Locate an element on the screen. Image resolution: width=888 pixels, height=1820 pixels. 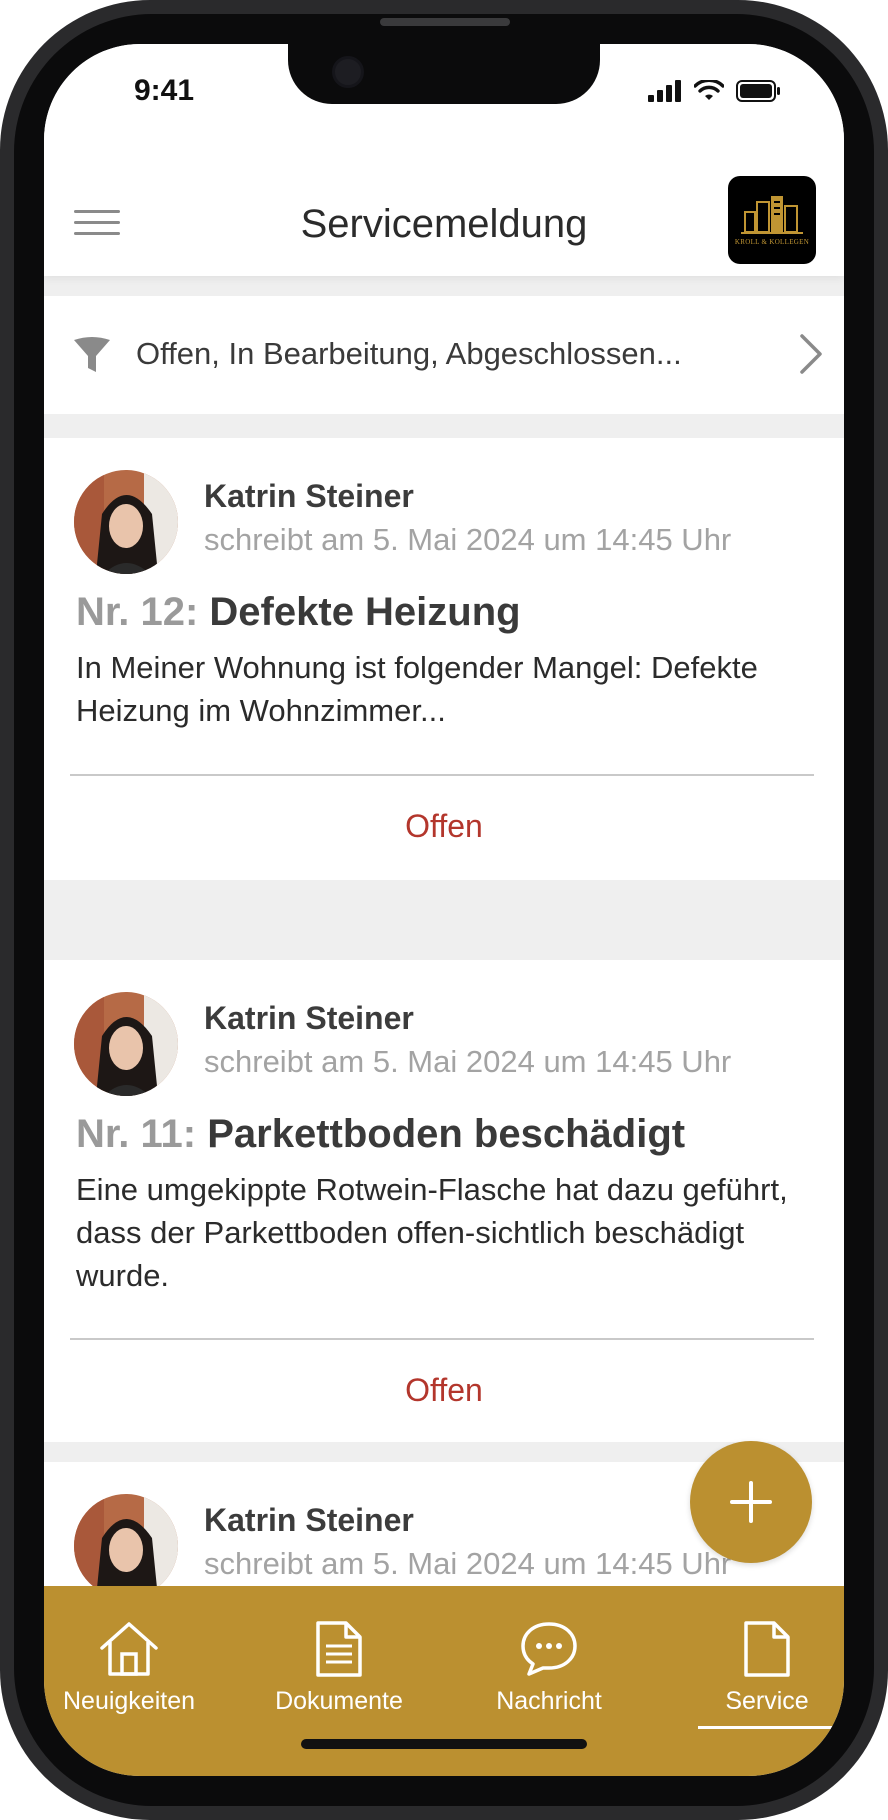
funnel-filter-icon is located at coordinates (92, 354).